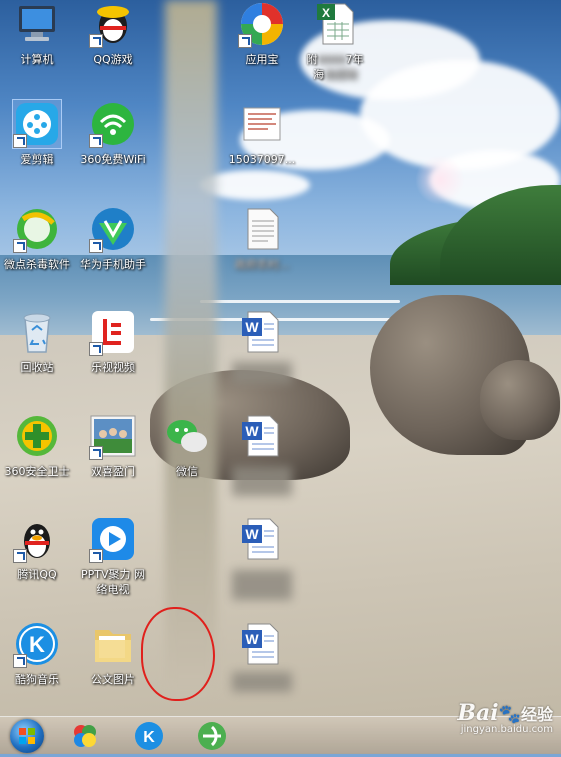 This screenshot has width=561, height=757. I want to click on desktop-icon-app-store: 应用宝, so click(262, 33).